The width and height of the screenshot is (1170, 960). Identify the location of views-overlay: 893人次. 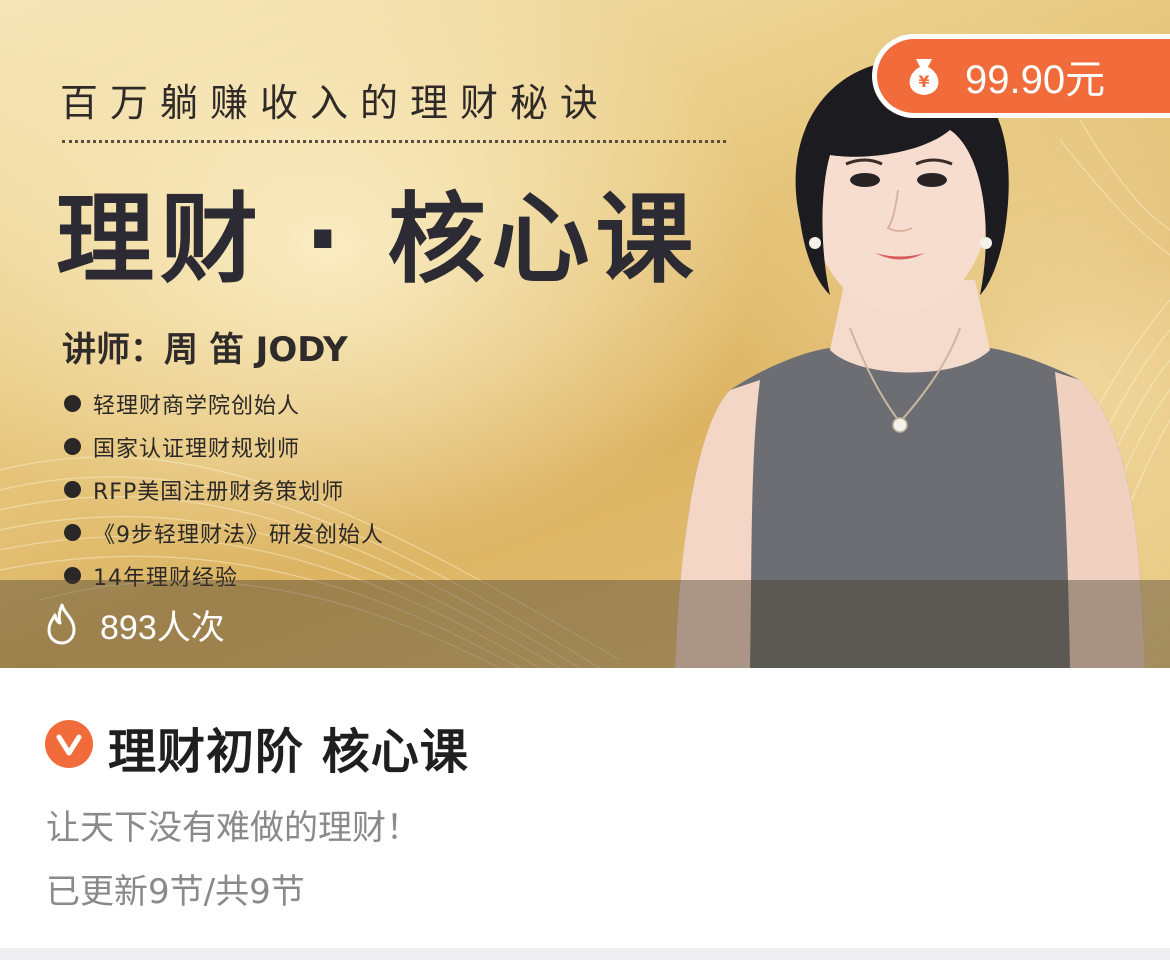
(585, 624).